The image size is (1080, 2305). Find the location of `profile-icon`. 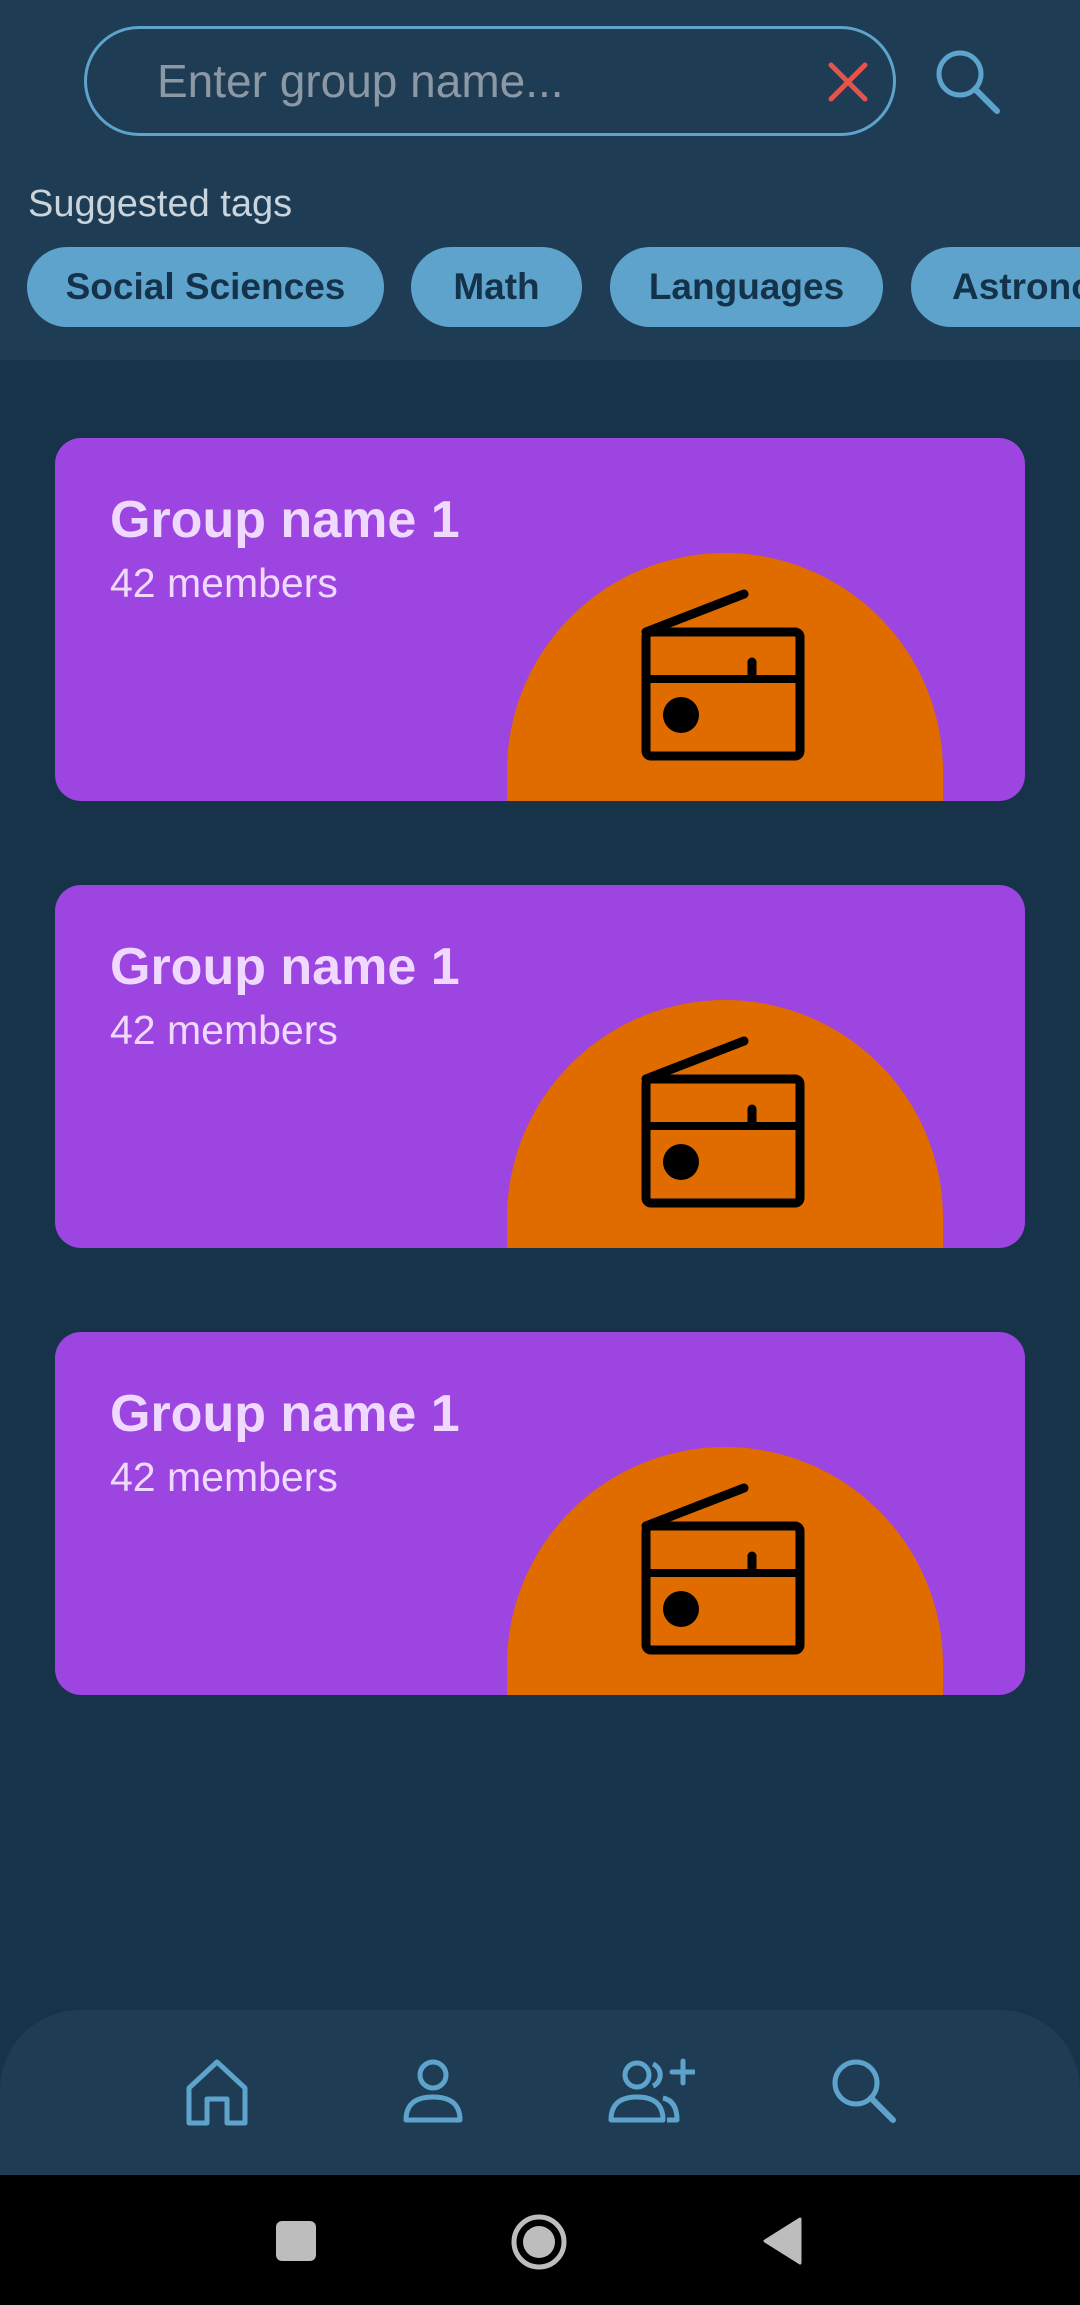

profile-icon is located at coordinates (433, 2091).